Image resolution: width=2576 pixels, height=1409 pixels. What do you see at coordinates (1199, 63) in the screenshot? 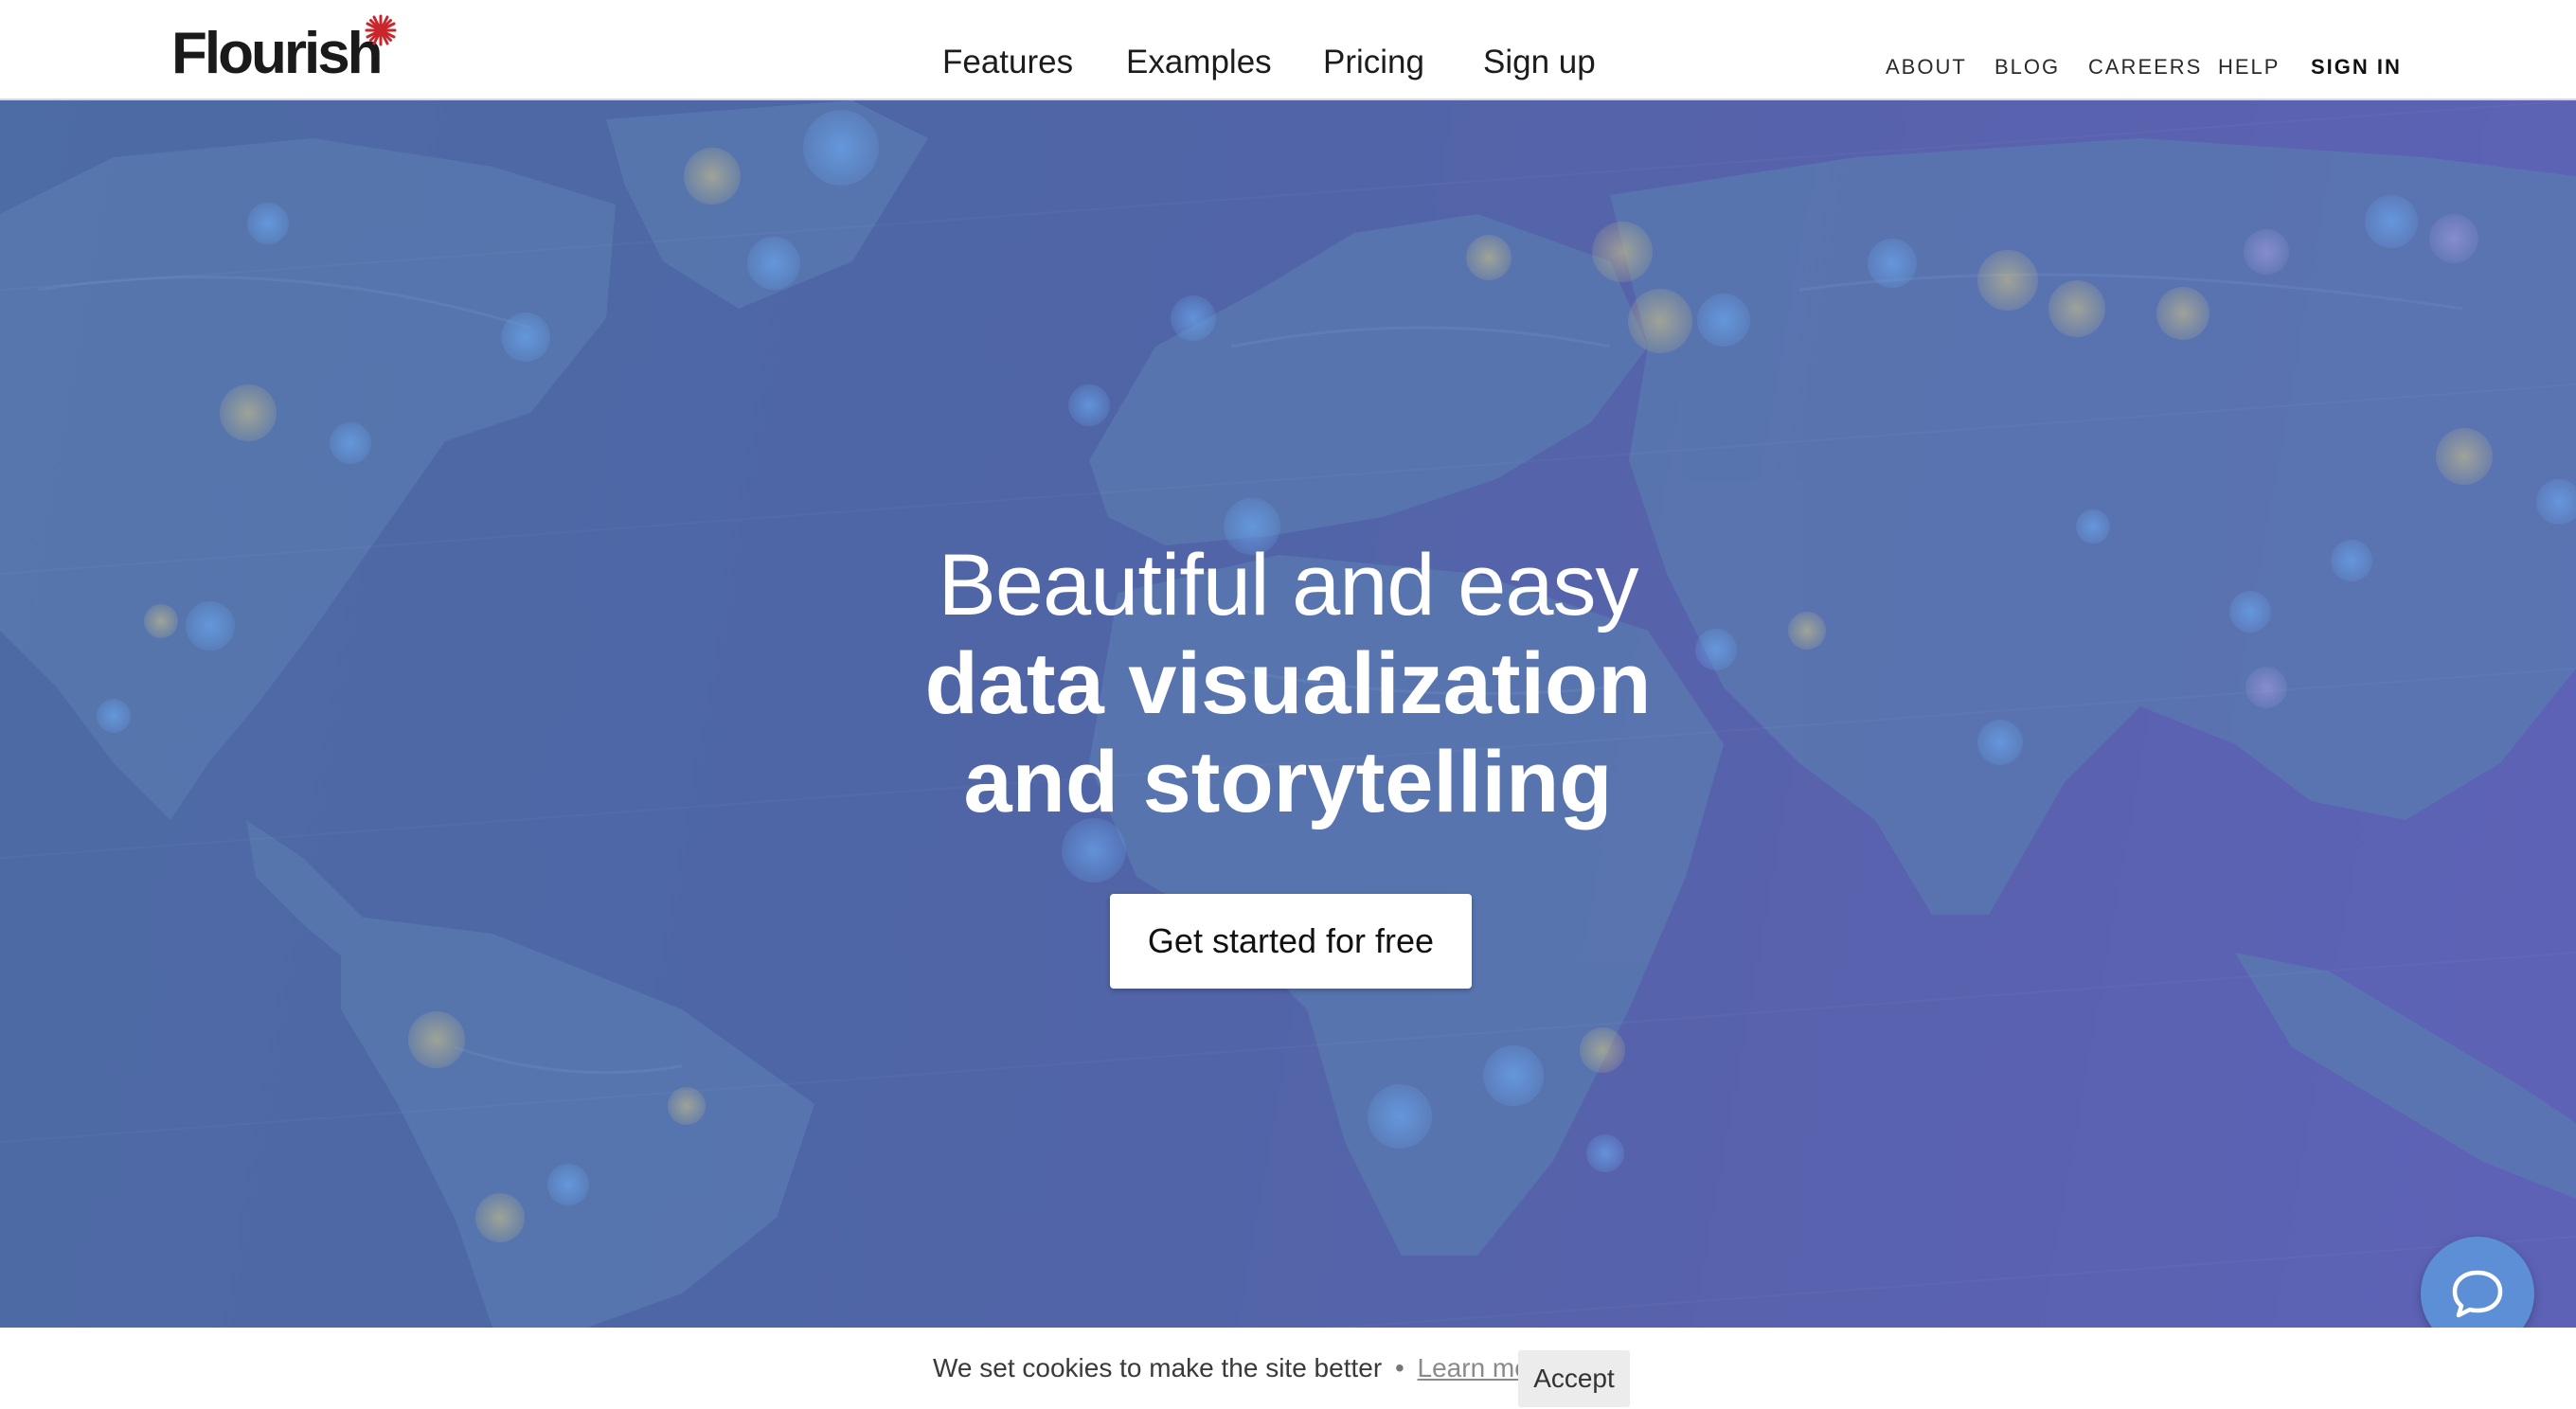
I see `nav-examples-link: Examples` at bounding box center [1199, 63].